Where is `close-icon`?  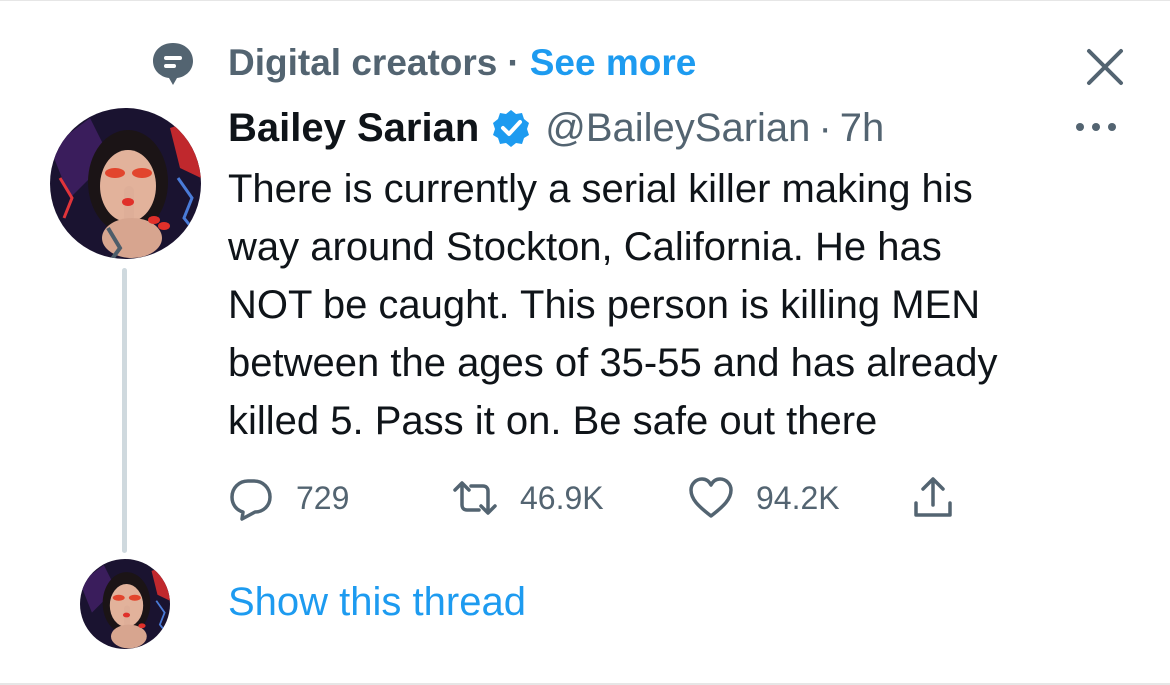 close-icon is located at coordinates (1105, 67).